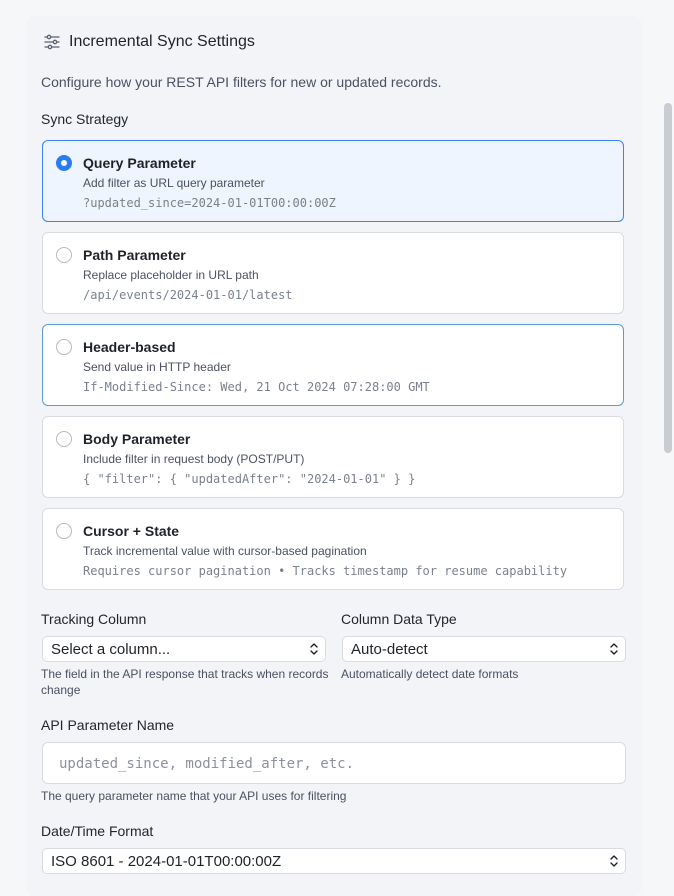  Describe the element at coordinates (139, 163) in the screenshot. I see `option-title: Query Parameter` at that location.